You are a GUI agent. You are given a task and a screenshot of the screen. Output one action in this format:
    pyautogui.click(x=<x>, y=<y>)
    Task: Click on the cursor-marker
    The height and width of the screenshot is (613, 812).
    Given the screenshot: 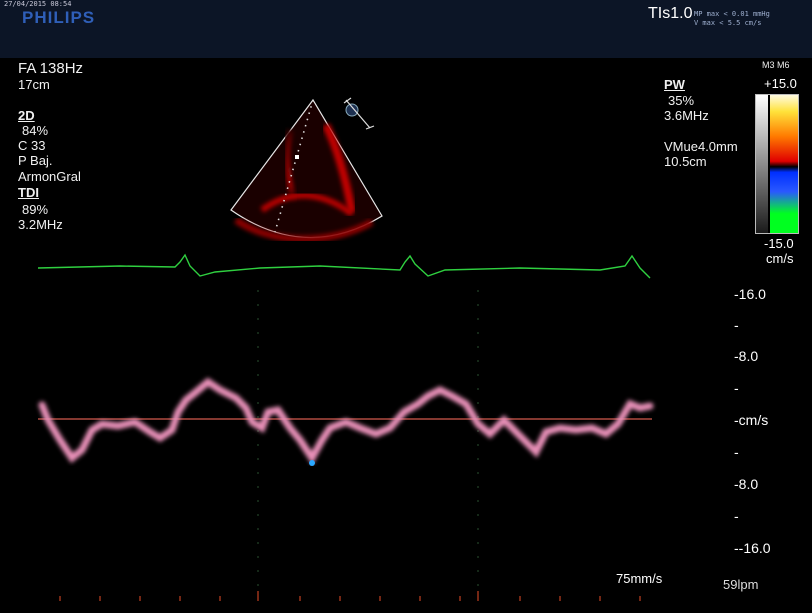 What is the action you would take?
    pyautogui.click(x=312, y=463)
    